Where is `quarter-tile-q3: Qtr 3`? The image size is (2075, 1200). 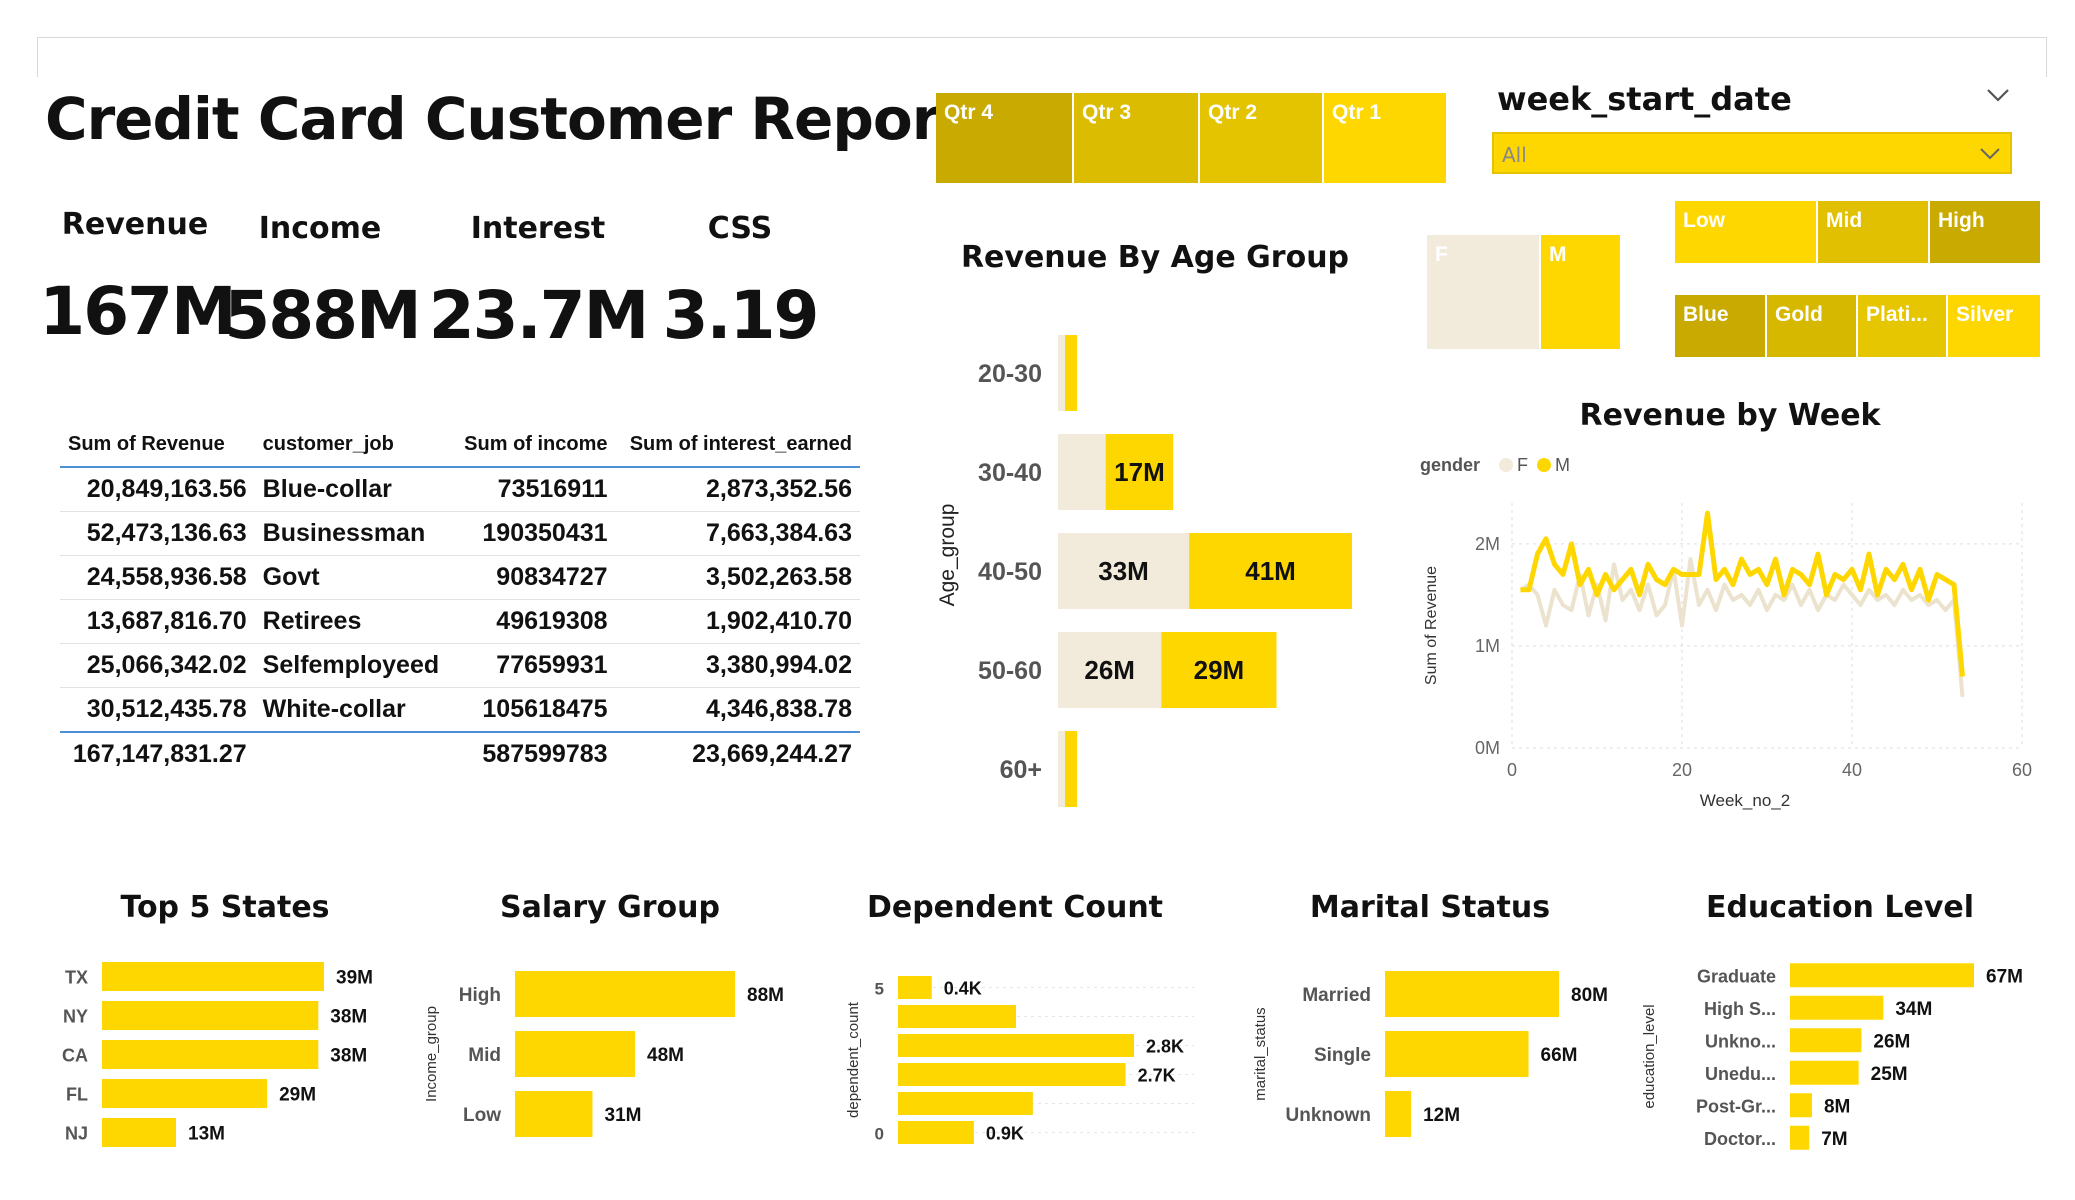 quarter-tile-q3: Qtr 3 is located at coordinates (1136, 138).